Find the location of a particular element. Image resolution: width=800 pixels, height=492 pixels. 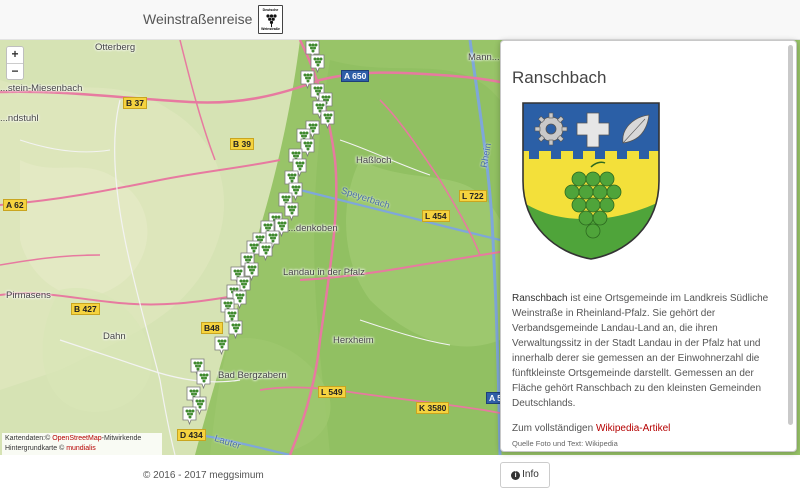

place-label-edenkoben: ...denkoben is located at coordinates (313, 228).